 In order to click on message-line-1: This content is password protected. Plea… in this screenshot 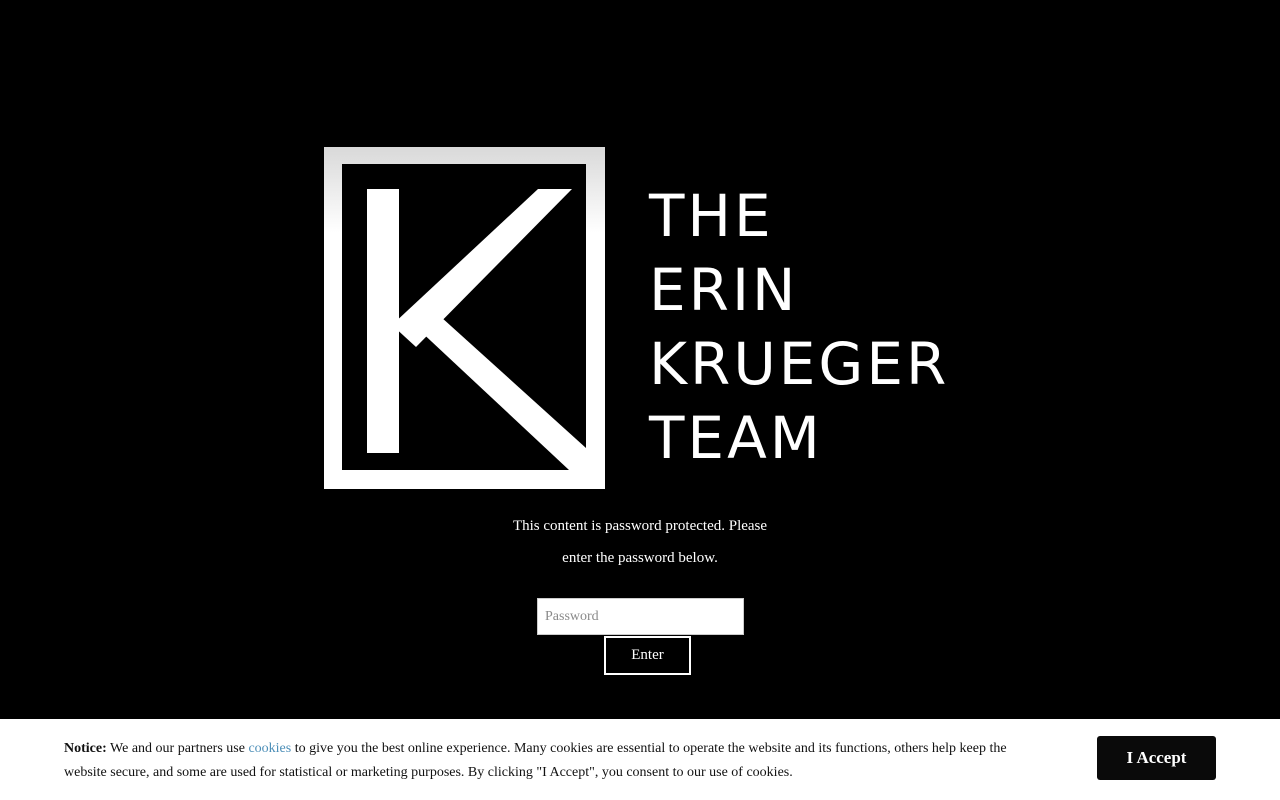, I will do `click(640, 526)`.